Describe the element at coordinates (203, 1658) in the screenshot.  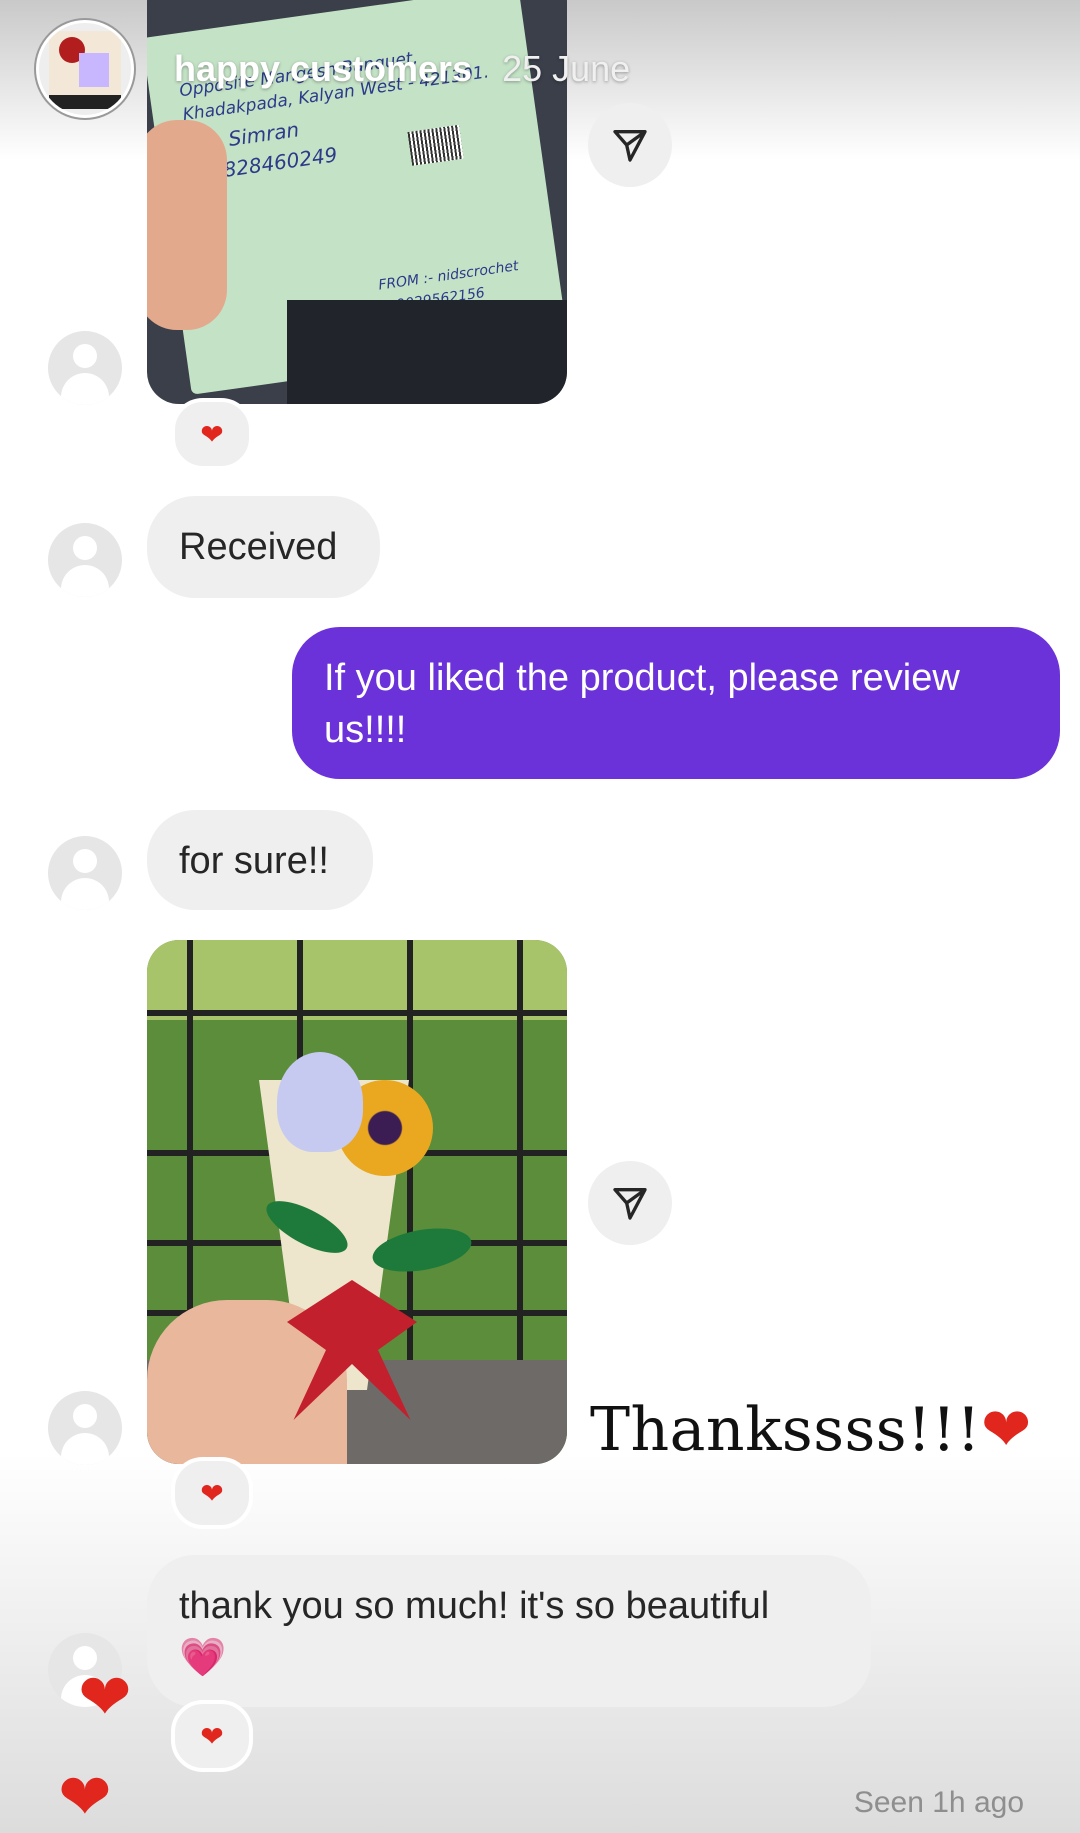
I see `pink-heart-icon: 💗` at that location.